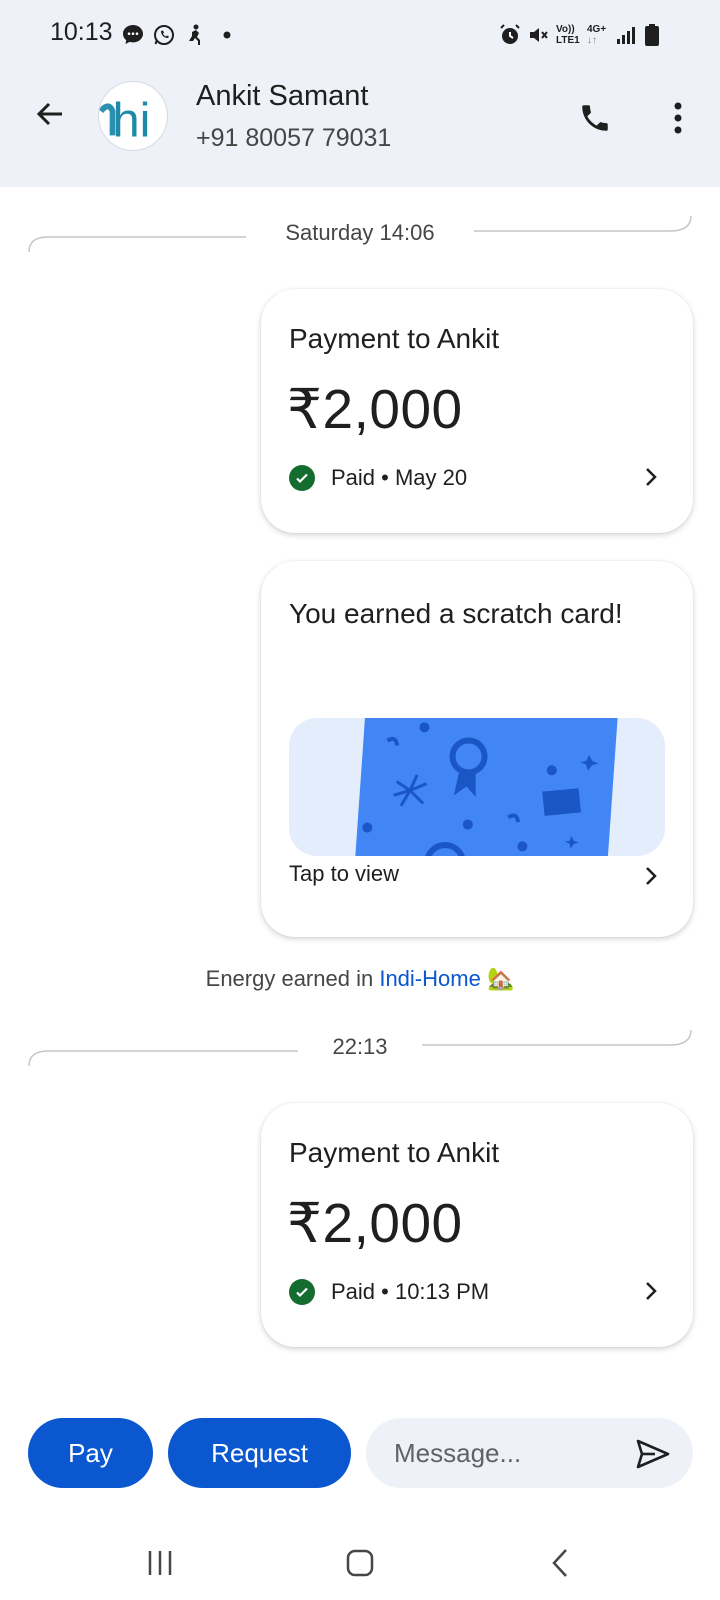  I want to click on phone-icon, so click(595, 118).